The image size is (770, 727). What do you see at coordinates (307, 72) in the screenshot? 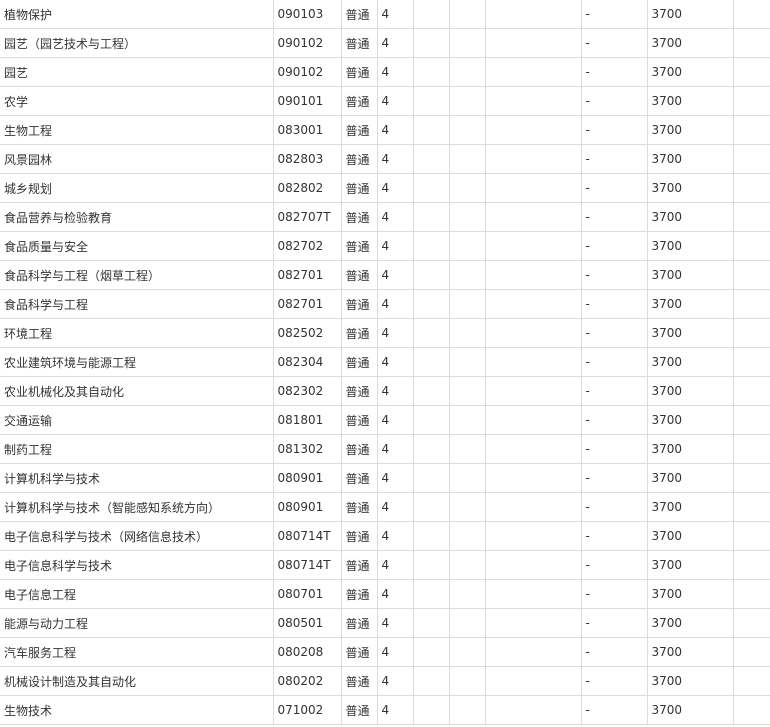
I see `major-code-cell: 090102` at bounding box center [307, 72].